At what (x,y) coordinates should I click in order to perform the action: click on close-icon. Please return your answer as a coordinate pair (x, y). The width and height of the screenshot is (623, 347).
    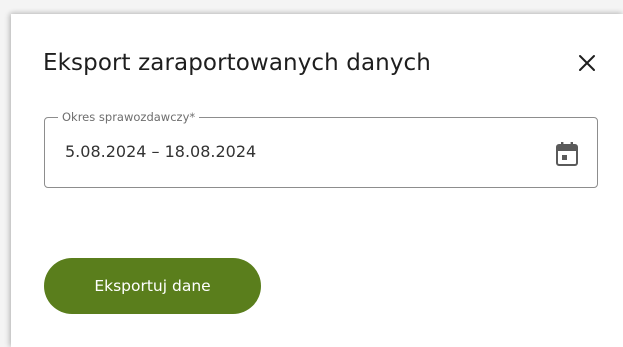
    Looking at the image, I should click on (587, 63).